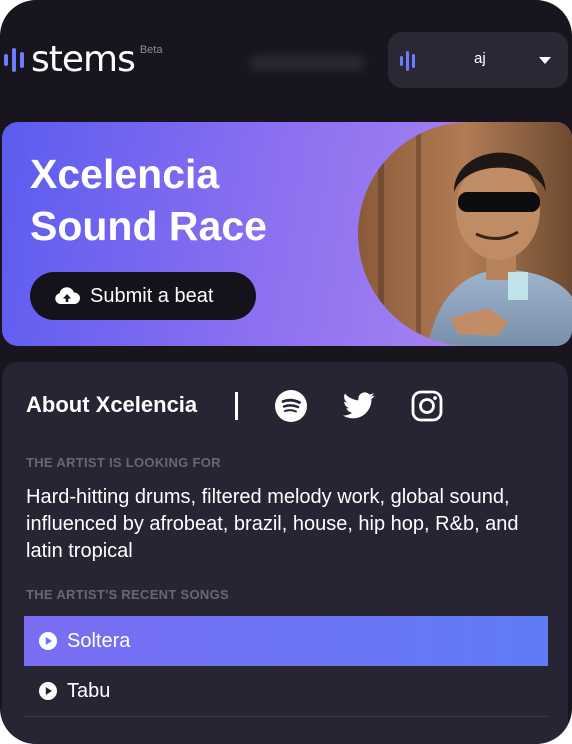 This screenshot has width=572, height=744. I want to click on logo-bars-icon, so click(14, 60).